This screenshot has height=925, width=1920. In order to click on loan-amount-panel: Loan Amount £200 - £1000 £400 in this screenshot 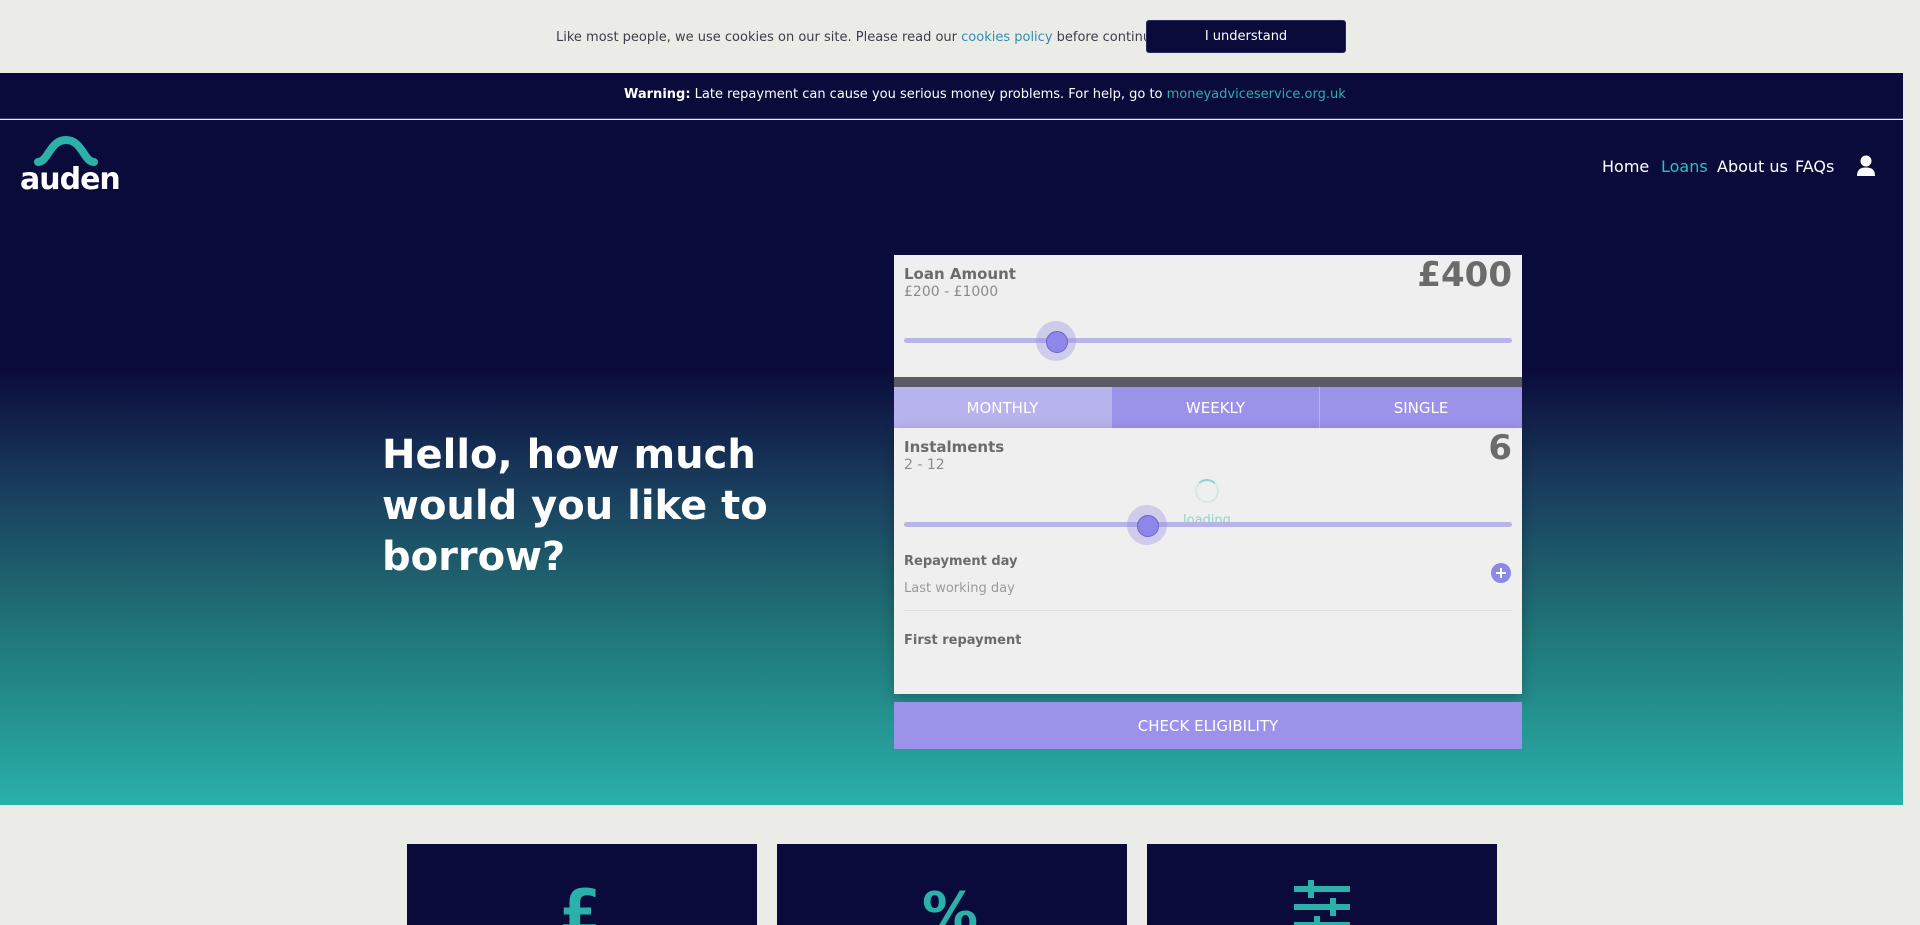, I will do `click(1208, 316)`.